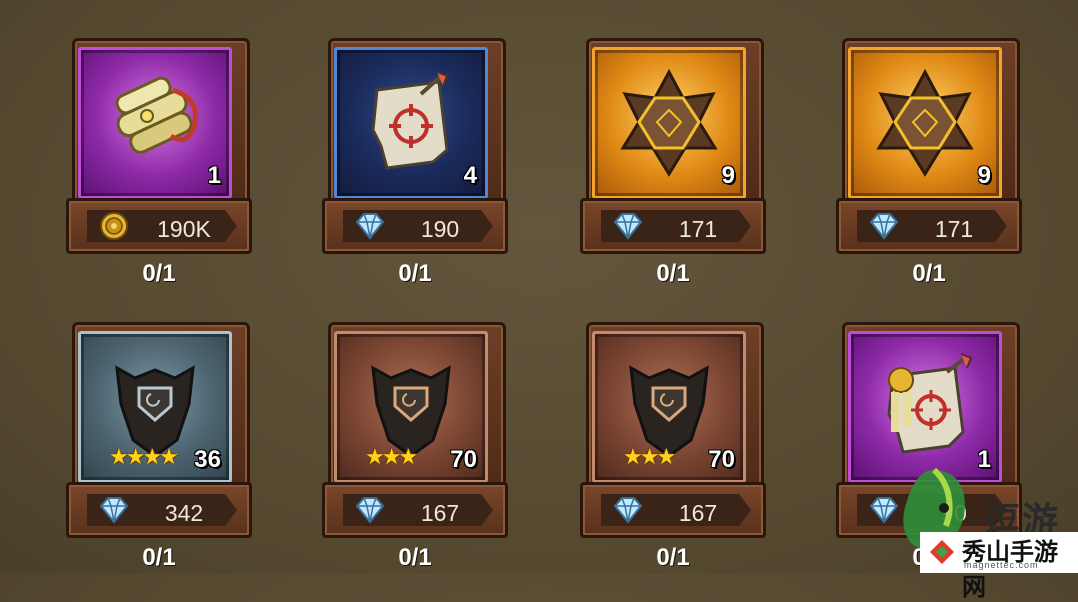  I want to click on item-quantity: 4, so click(470, 175).